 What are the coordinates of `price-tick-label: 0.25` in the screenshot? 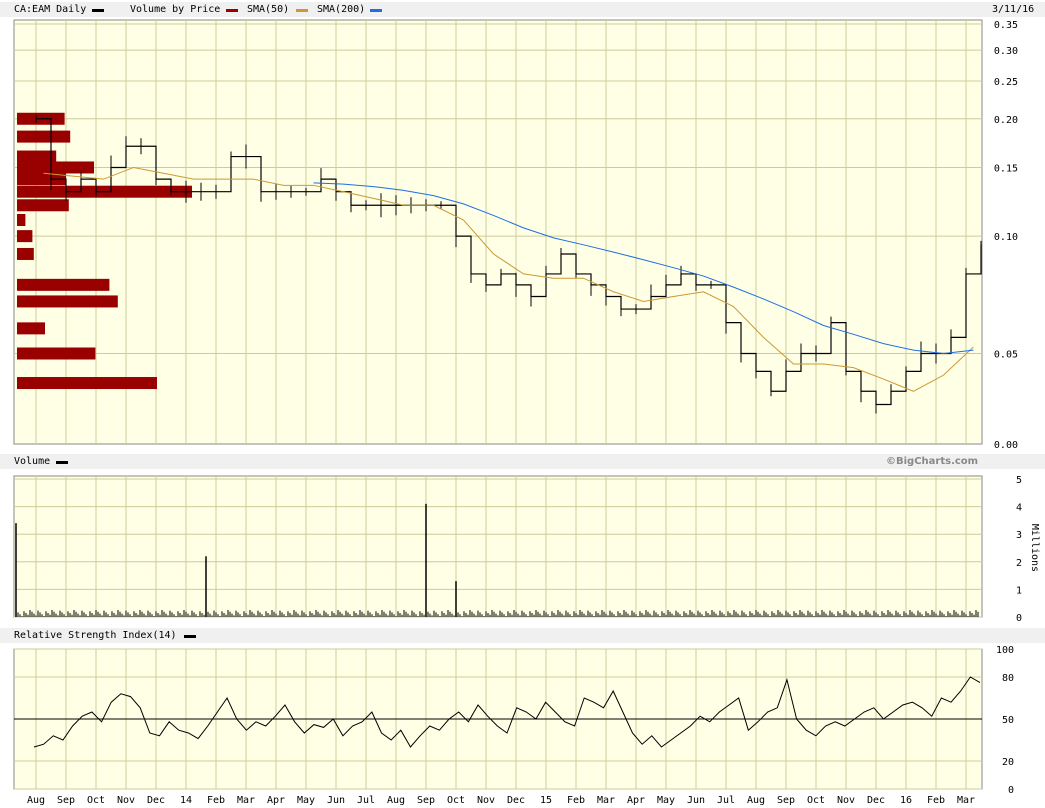 It's located at (1006, 82).